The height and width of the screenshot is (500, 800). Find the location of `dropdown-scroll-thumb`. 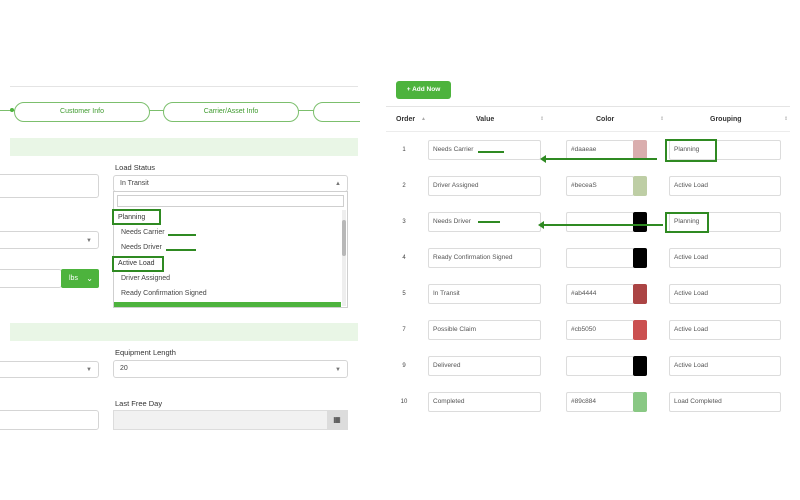

dropdown-scroll-thumb is located at coordinates (344, 238).